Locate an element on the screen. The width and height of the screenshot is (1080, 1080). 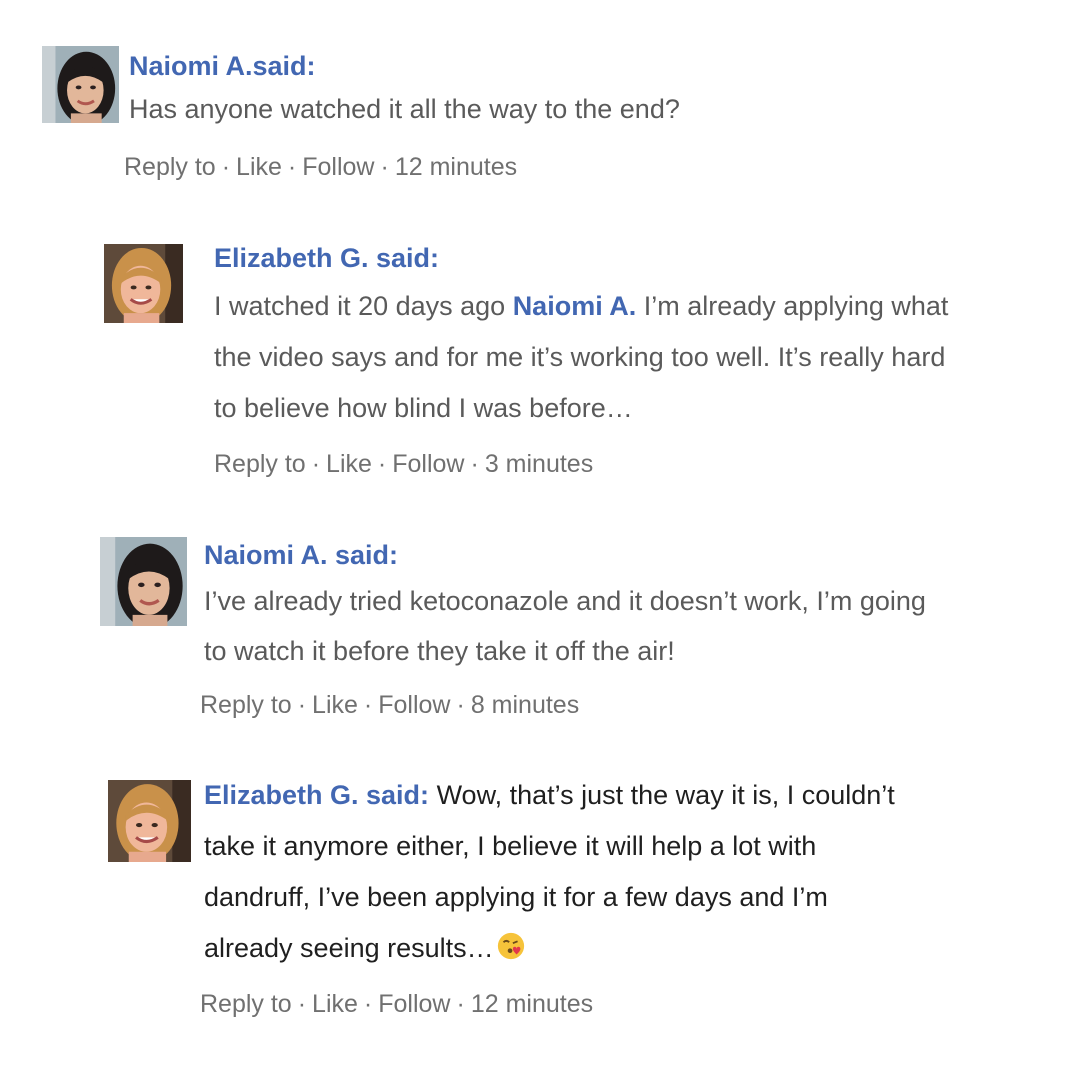
comment-time: 3 minutes is located at coordinates (539, 464).